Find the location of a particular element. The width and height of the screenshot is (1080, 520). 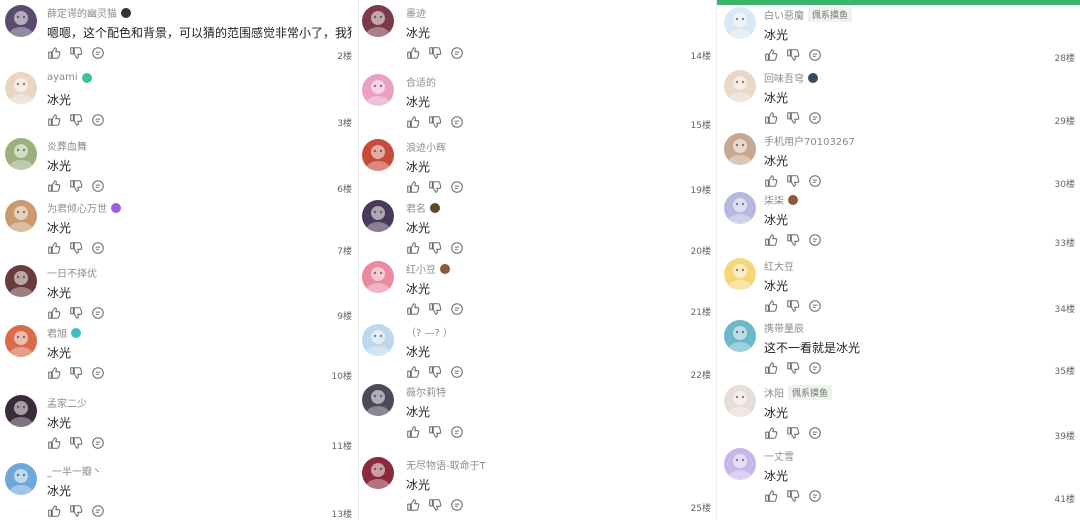

username: 柒柒 is located at coordinates (774, 199).